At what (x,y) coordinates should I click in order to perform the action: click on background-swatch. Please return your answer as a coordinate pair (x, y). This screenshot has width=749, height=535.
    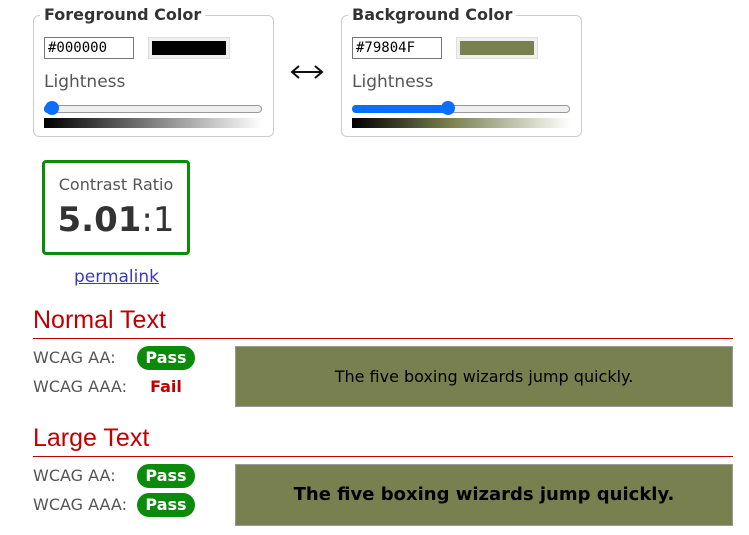
    Looking at the image, I should click on (497, 48).